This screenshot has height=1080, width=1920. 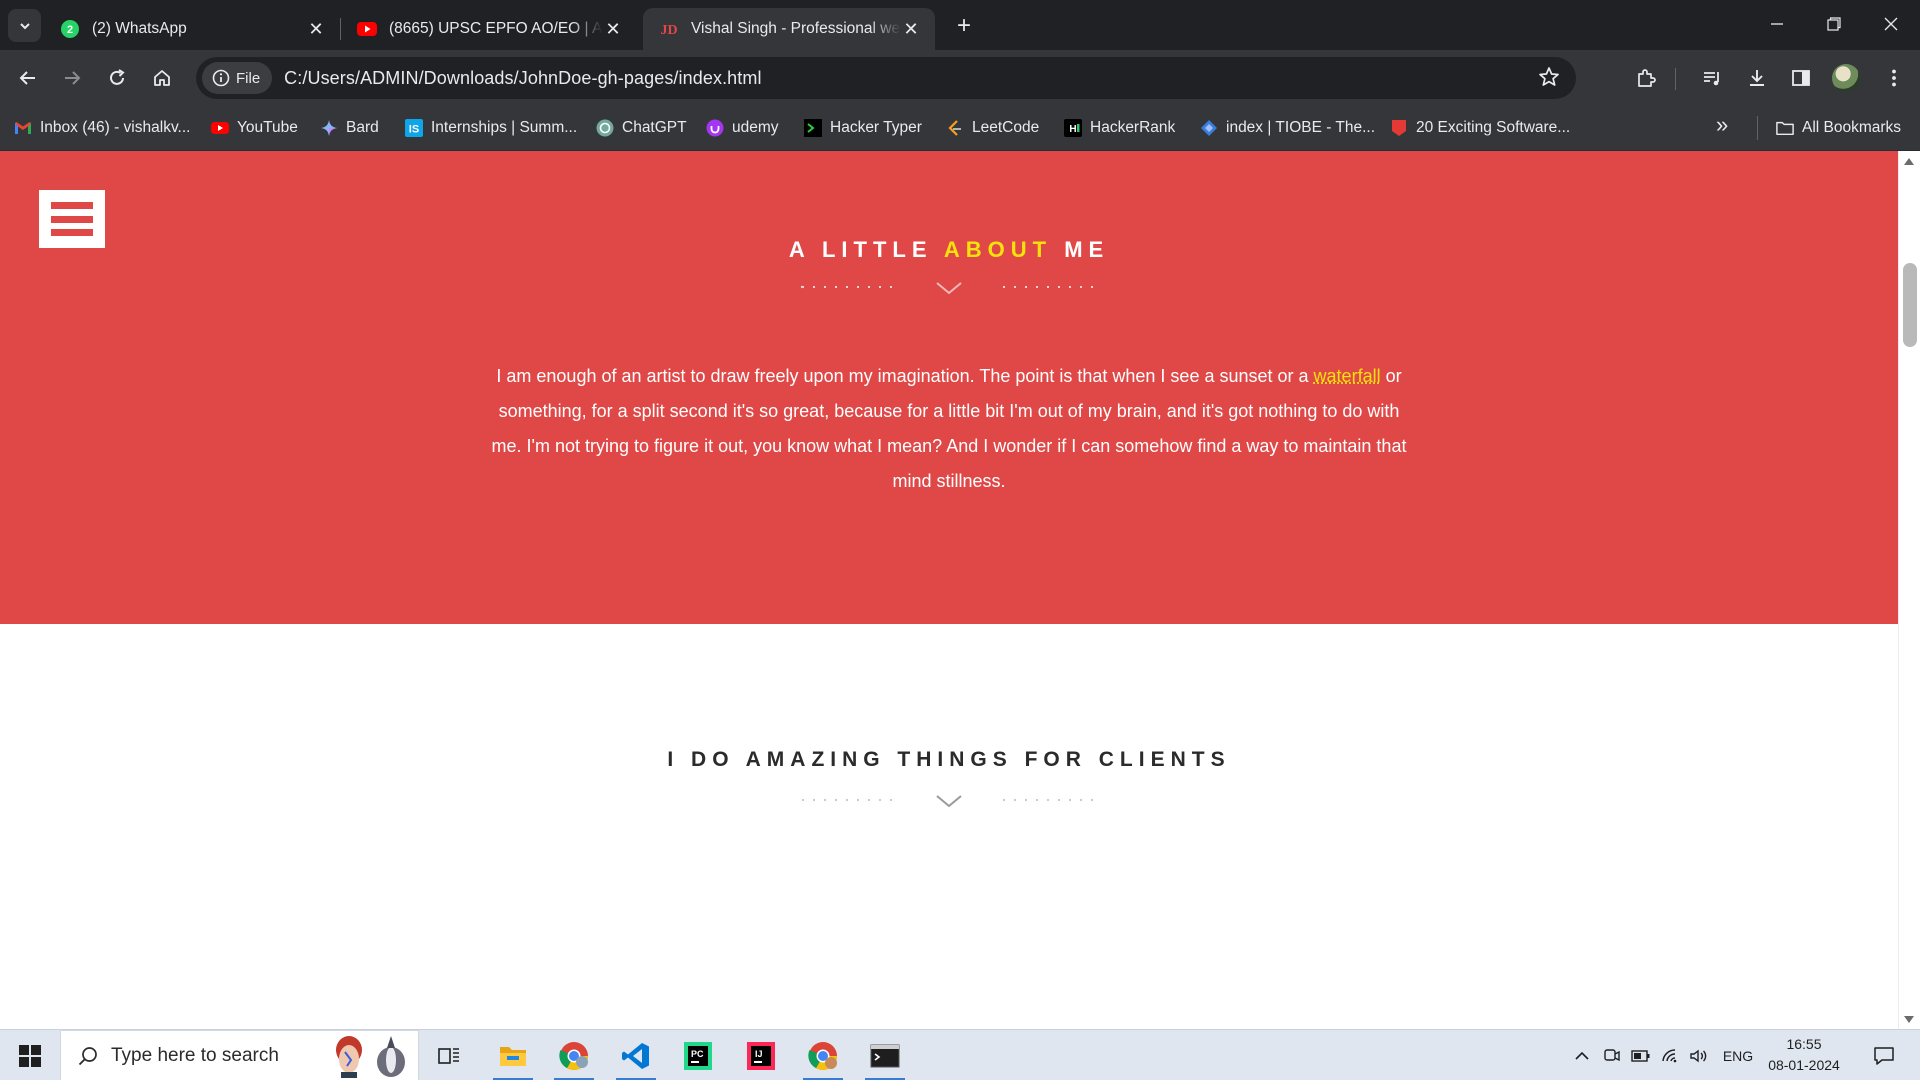 I want to click on tab-whatsapp: 2 (2) WhatsApp ✕, so click(x=192, y=29).